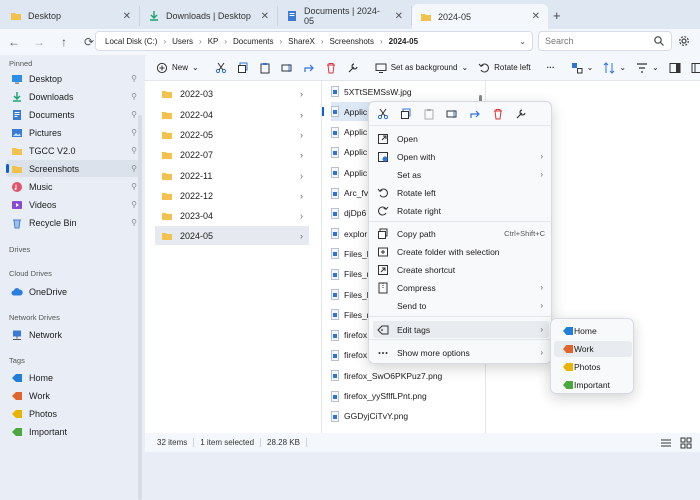  What do you see at coordinates (73, 78) in the screenshot?
I see `sidebar-item-desktop: Desktop ⚲` at bounding box center [73, 78].